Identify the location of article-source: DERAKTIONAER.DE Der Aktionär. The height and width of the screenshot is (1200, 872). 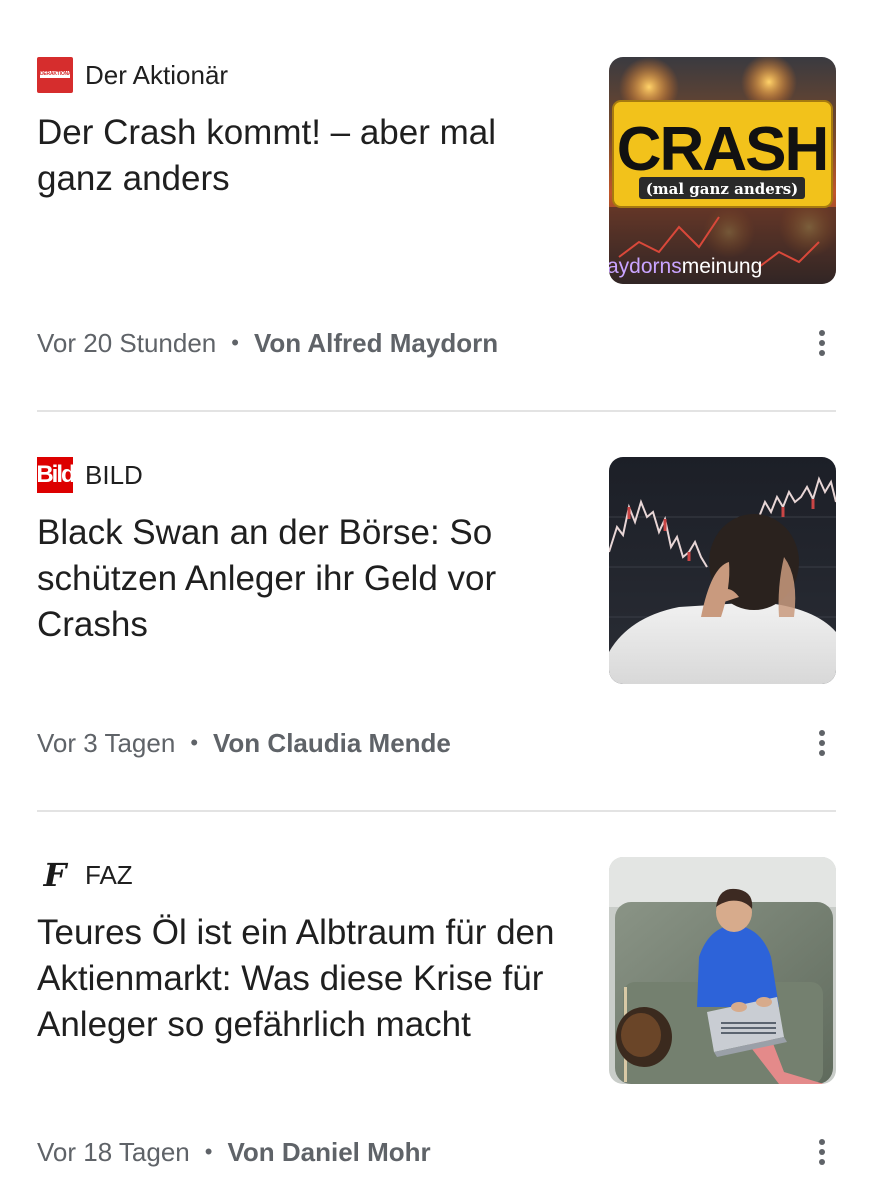
(132, 75).